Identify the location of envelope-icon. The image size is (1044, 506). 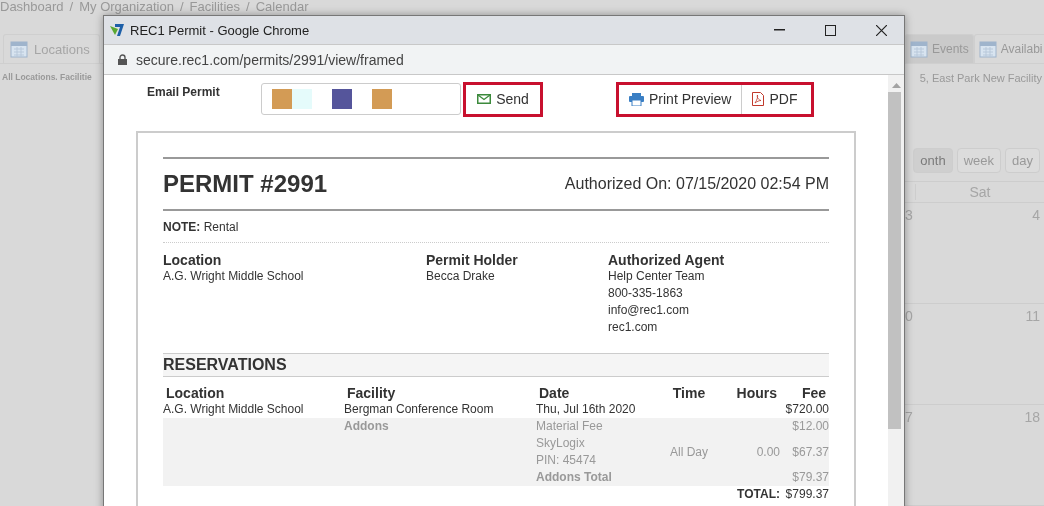
(484, 99).